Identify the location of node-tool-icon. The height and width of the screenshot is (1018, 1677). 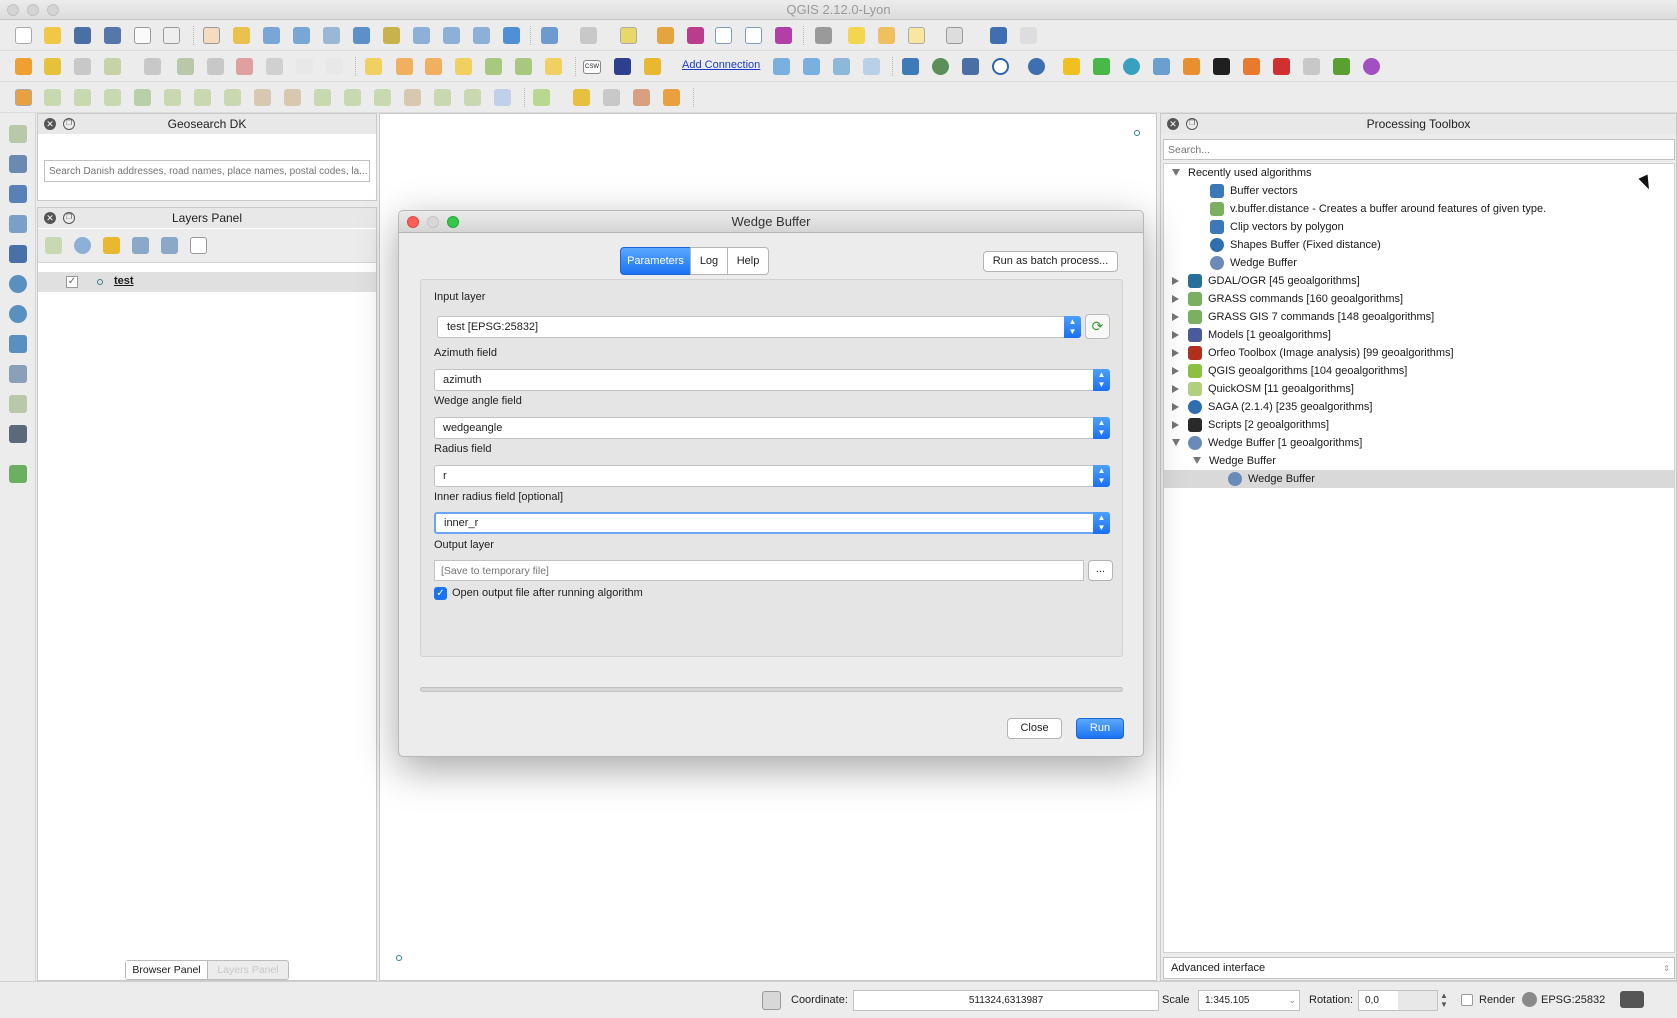
(185, 66).